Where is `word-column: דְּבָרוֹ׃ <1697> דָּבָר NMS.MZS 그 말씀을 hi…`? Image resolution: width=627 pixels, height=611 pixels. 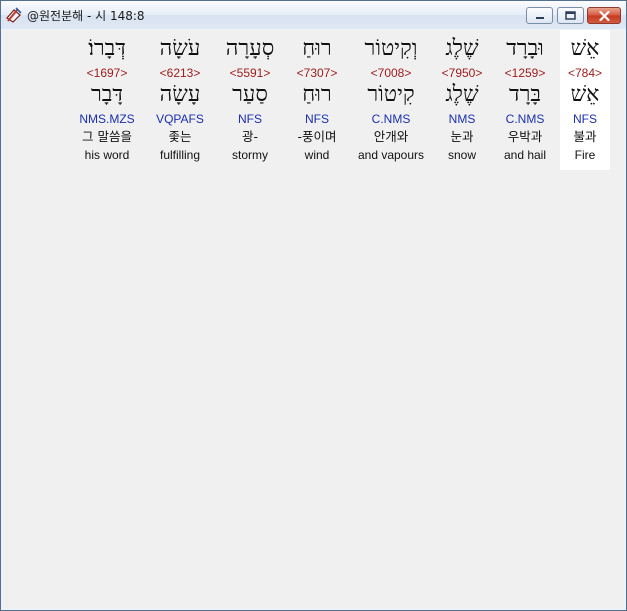 word-column: דְּבָרוֹ׃ <1697> דָּבָר NMS.MZS 그 말씀을 hi… is located at coordinates (107, 100).